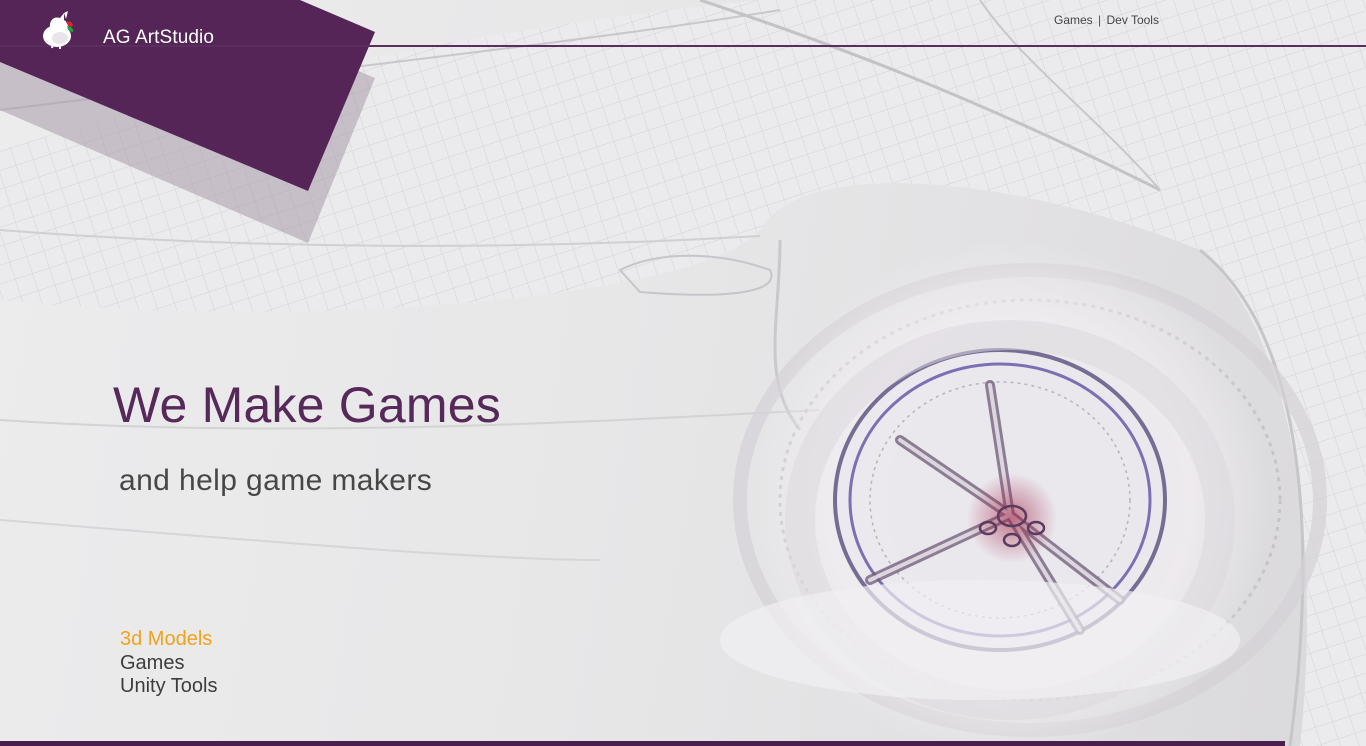  Describe the element at coordinates (168, 687) in the screenshot. I see `link-unity-tools: Unity Tools` at that location.